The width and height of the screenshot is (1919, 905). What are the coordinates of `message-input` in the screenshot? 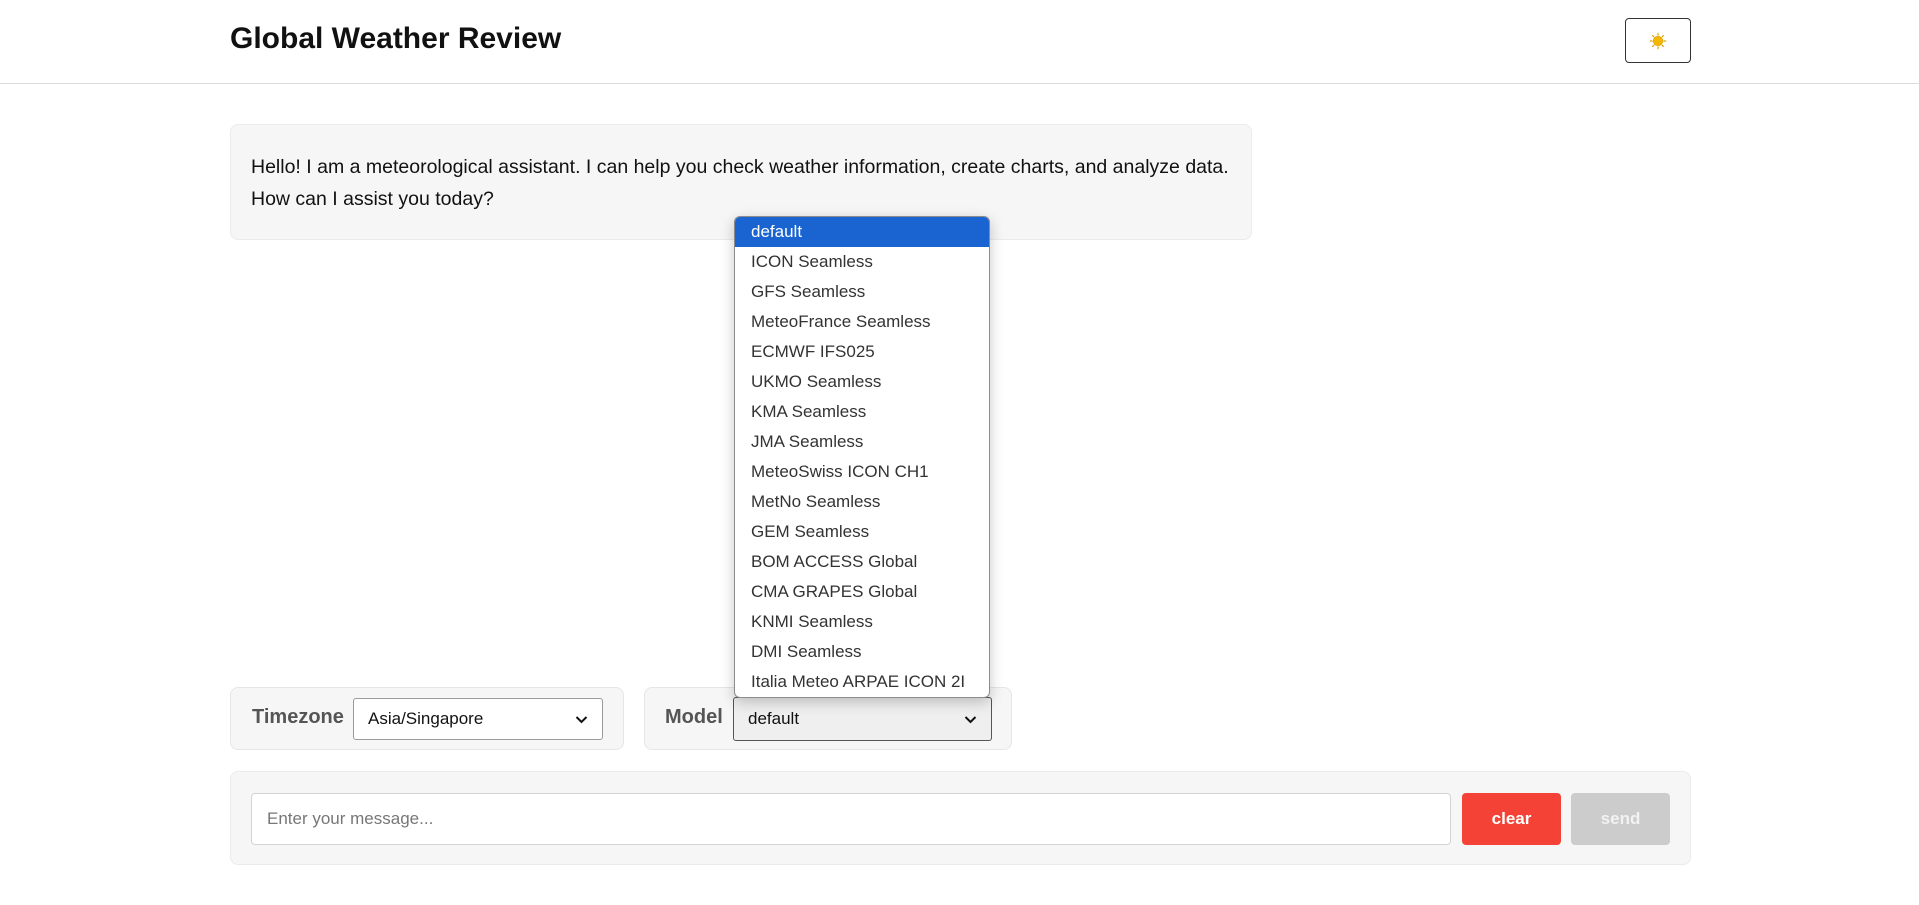 It's located at (851, 819).